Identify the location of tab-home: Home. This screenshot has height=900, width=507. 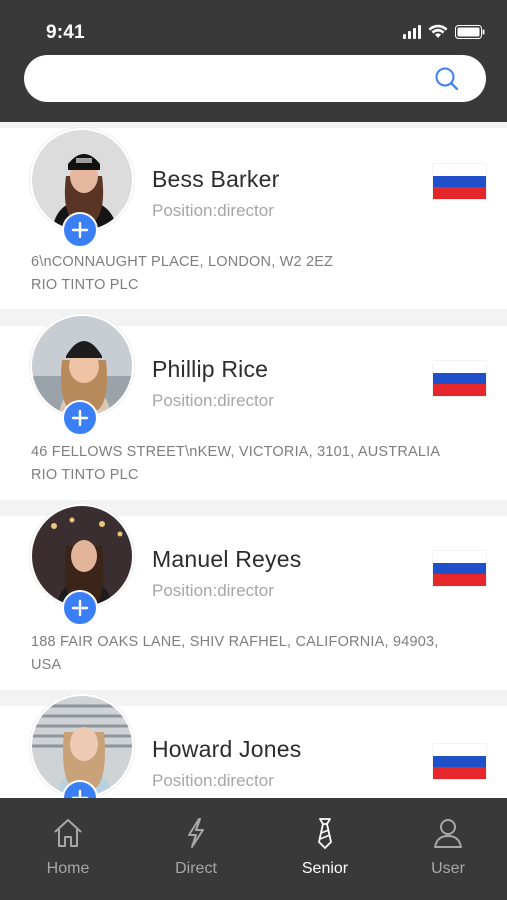
(68, 849).